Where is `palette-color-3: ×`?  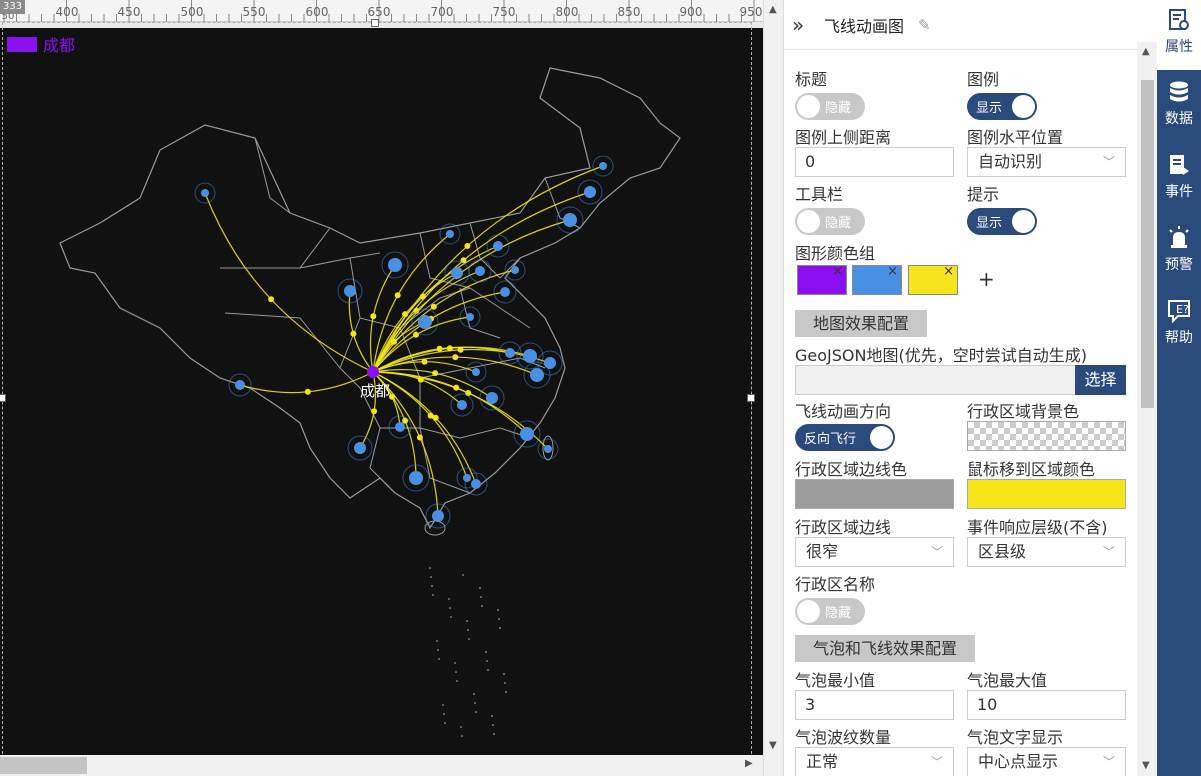 palette-color-3: × is located at coordinates (933, 279).